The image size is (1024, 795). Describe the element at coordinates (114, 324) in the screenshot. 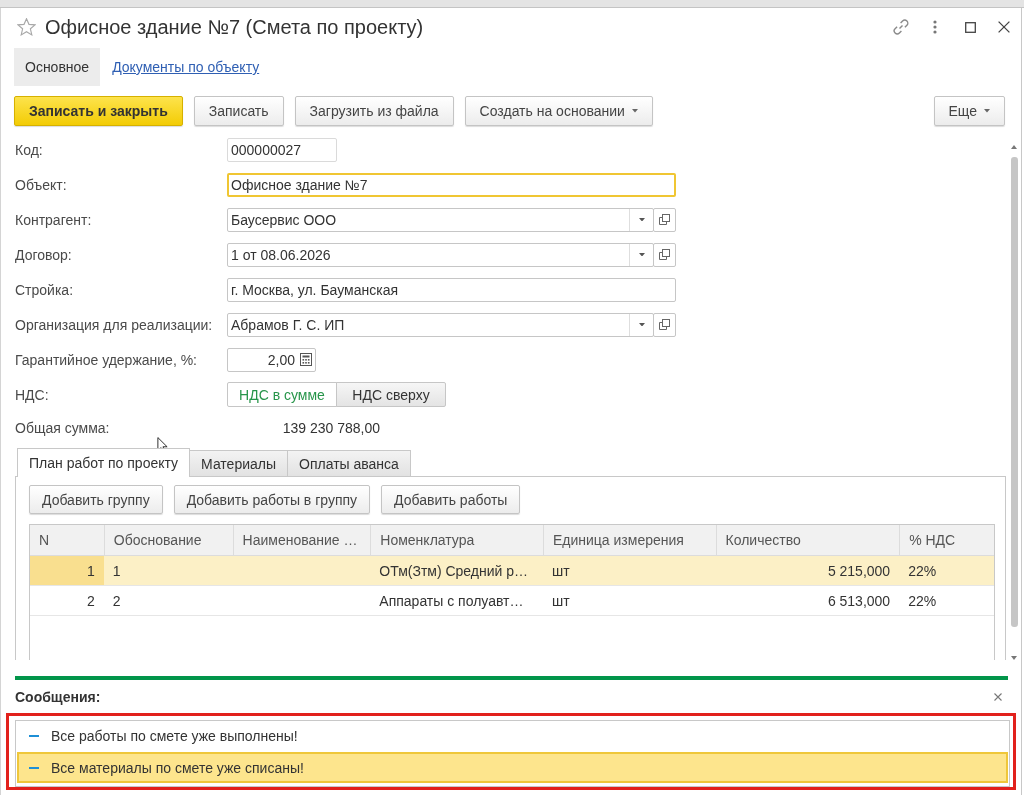

I see `field-label: Организация для реализации:` at that location.